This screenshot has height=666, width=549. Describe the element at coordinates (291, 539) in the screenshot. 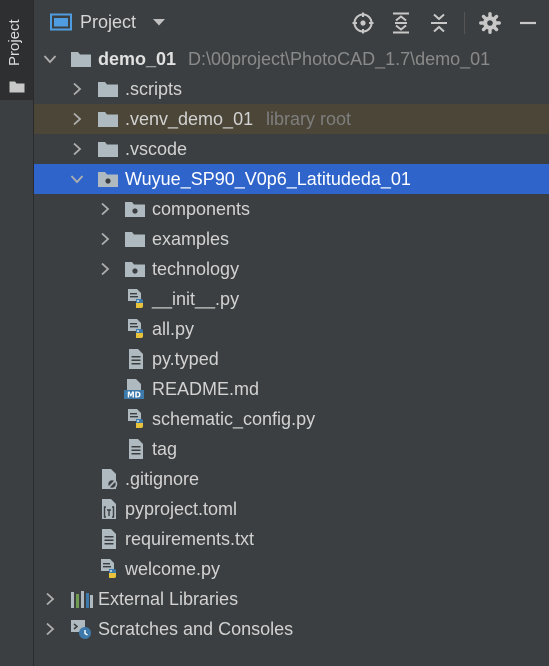

I see `tree-row-requirements: requirements.txt` at that location.